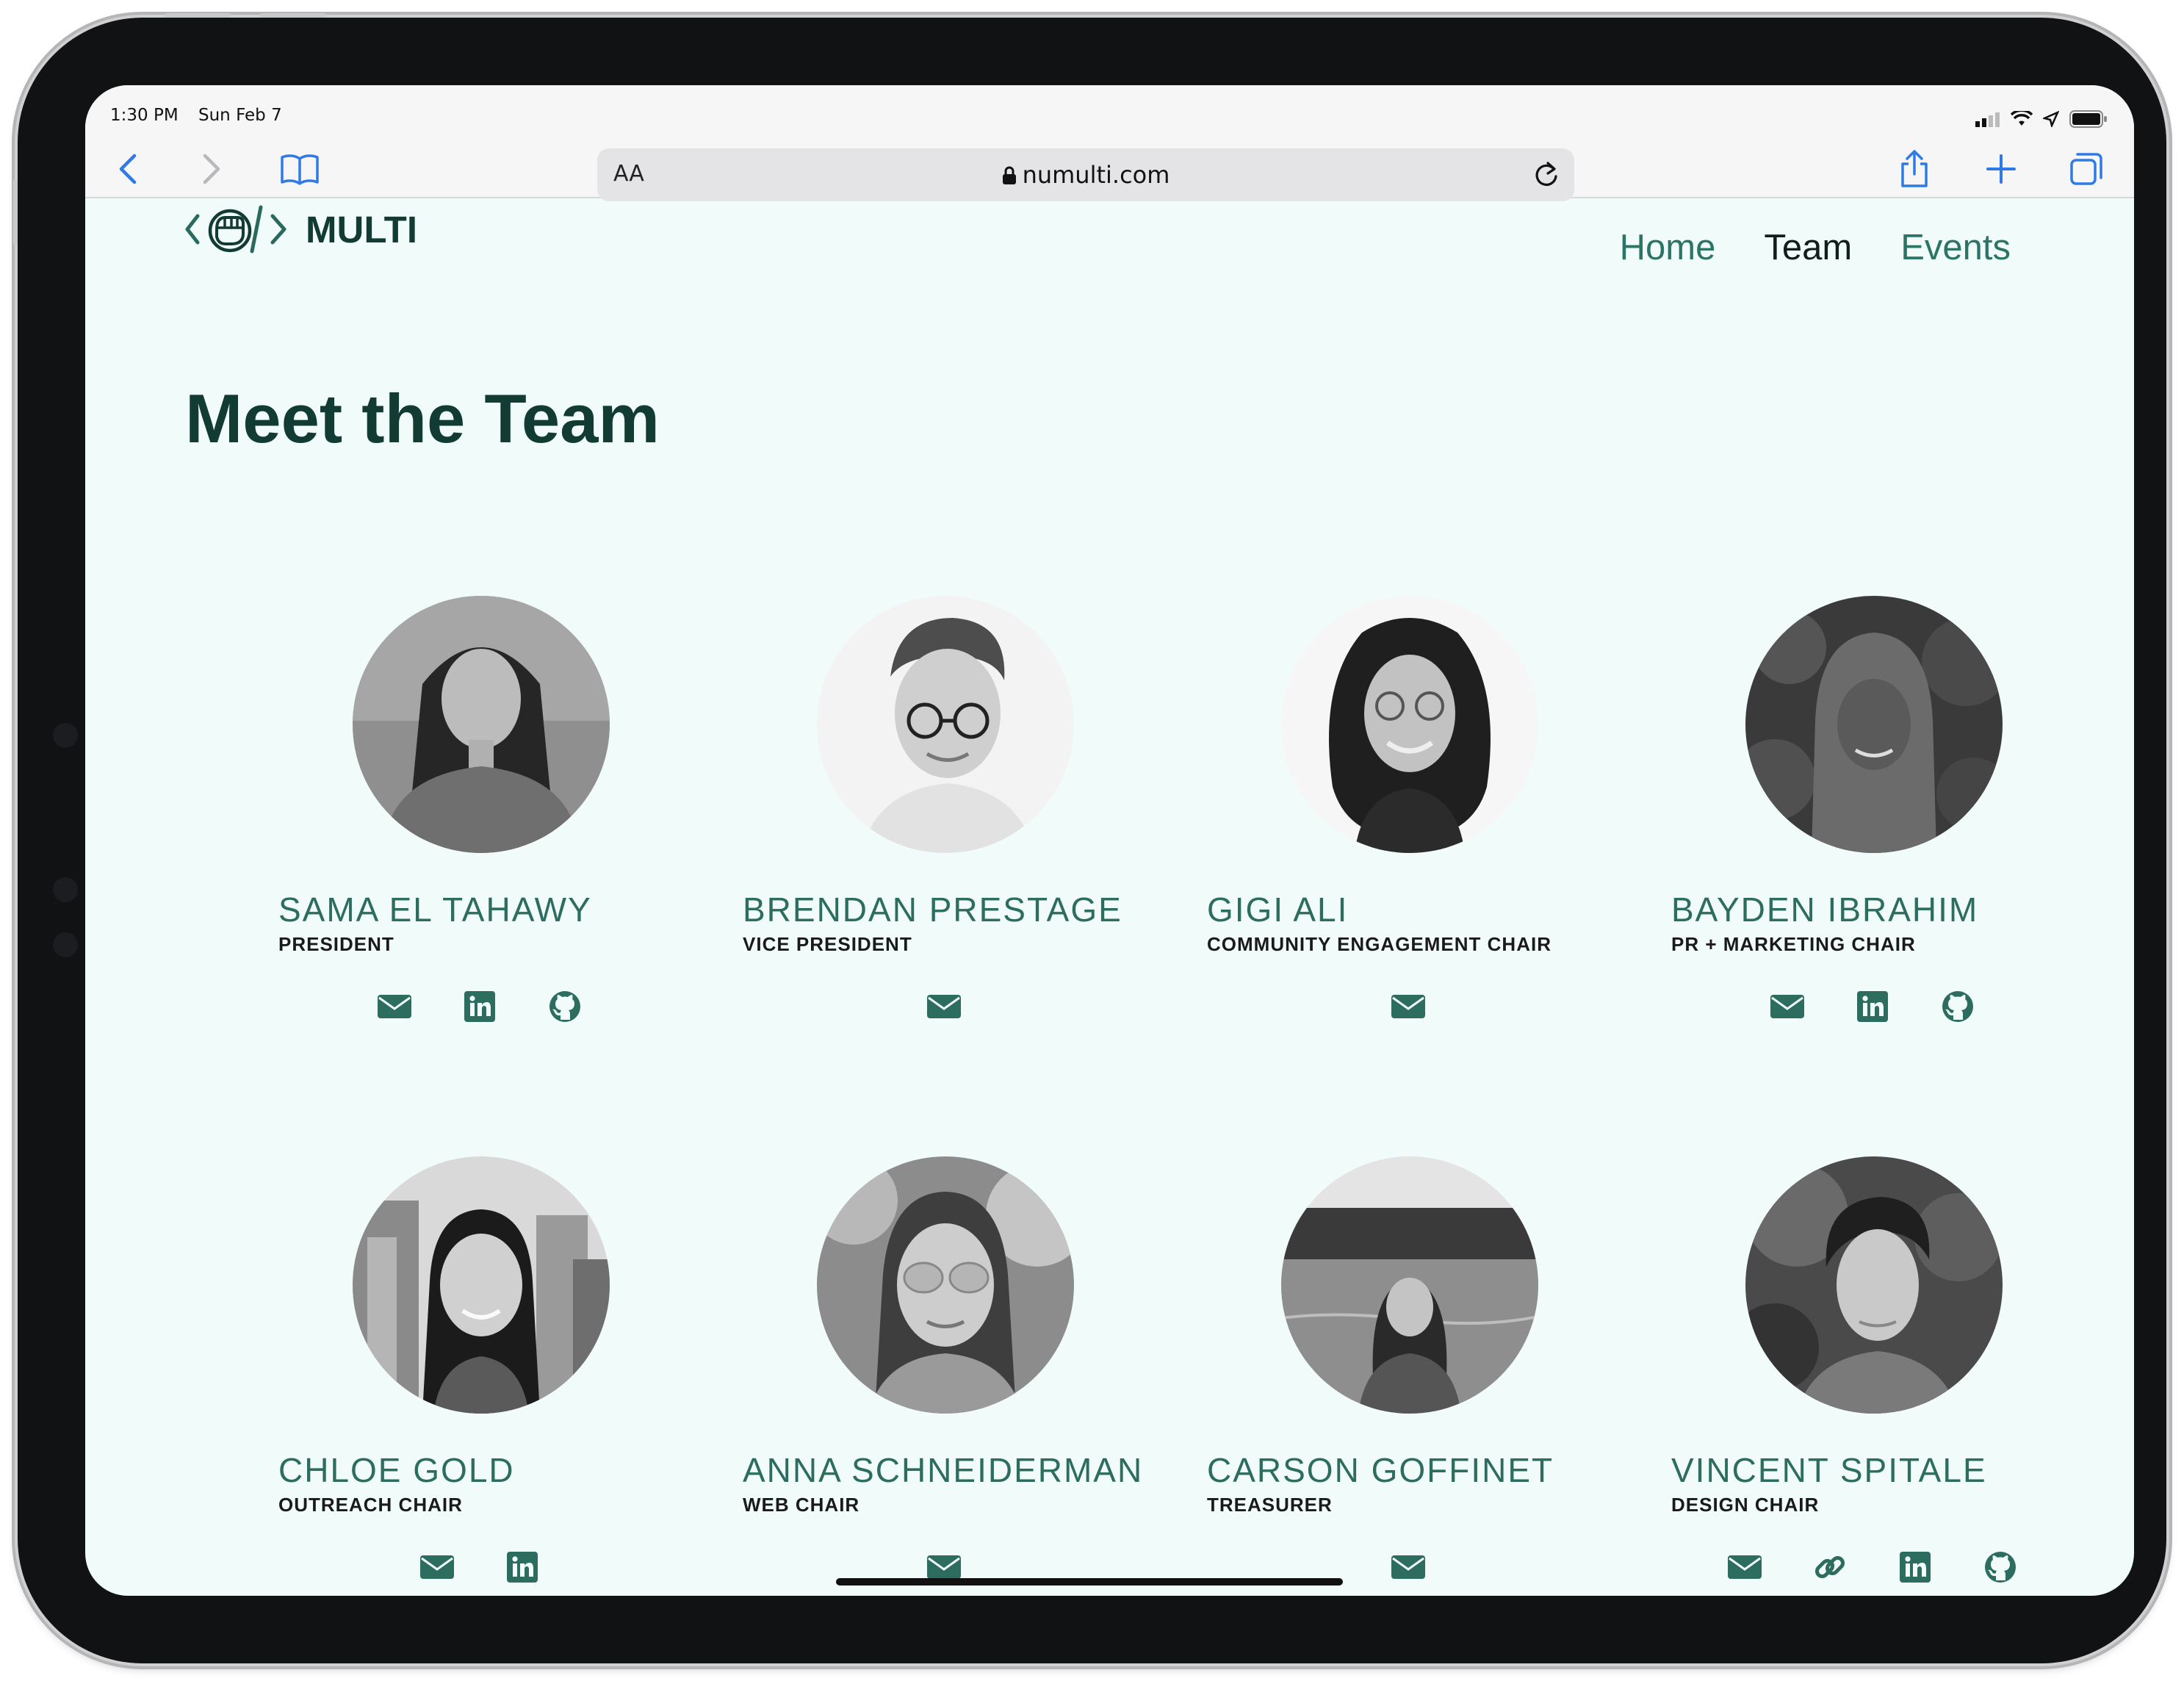 This screenshot has width=2184, height=1681. I want to click on nav-team-link: Team, so click(1808, 247).